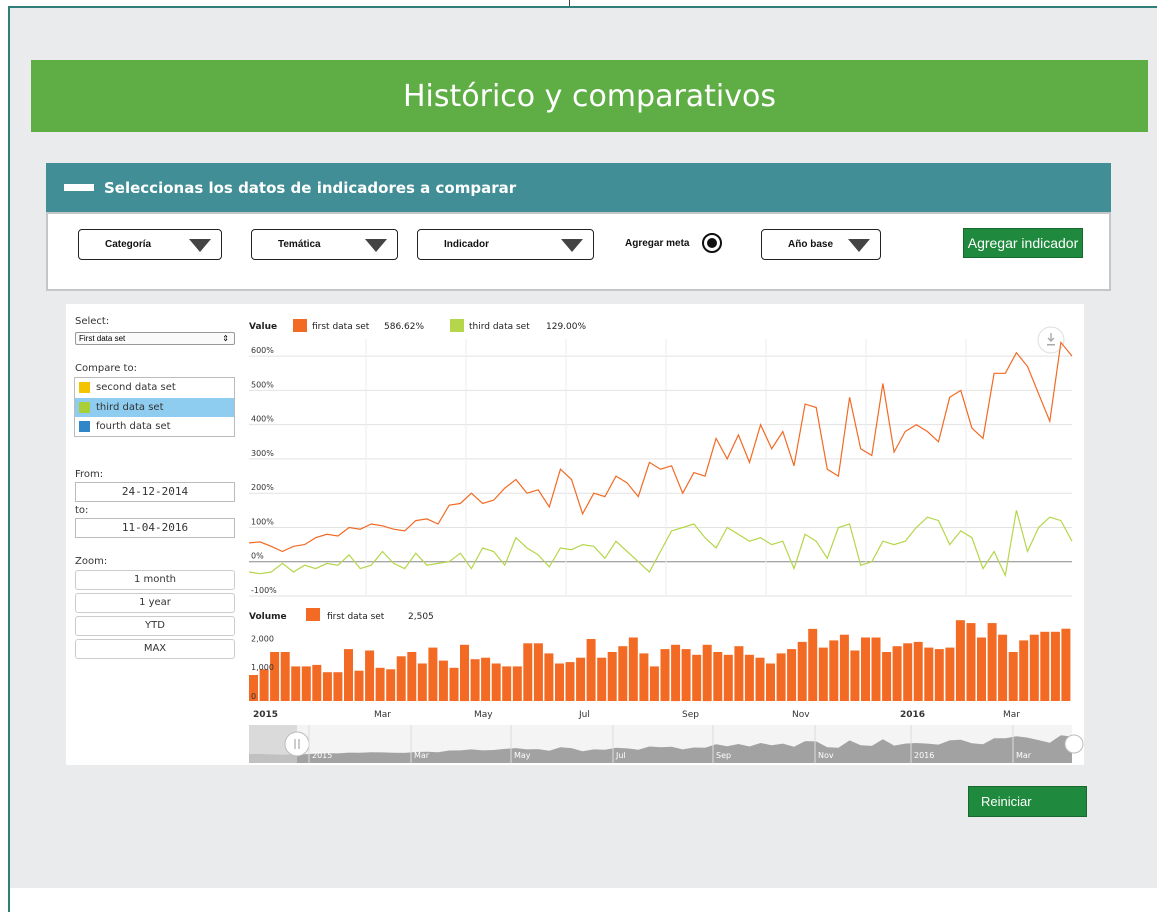 The height and width of the screenshot is (912, 1157). Describe the element at coordinates (264, 470) in the screenshot. I see `value-y-ticks: 600% 500% 400% 300% 200% 100% 0% -100%` at that location.